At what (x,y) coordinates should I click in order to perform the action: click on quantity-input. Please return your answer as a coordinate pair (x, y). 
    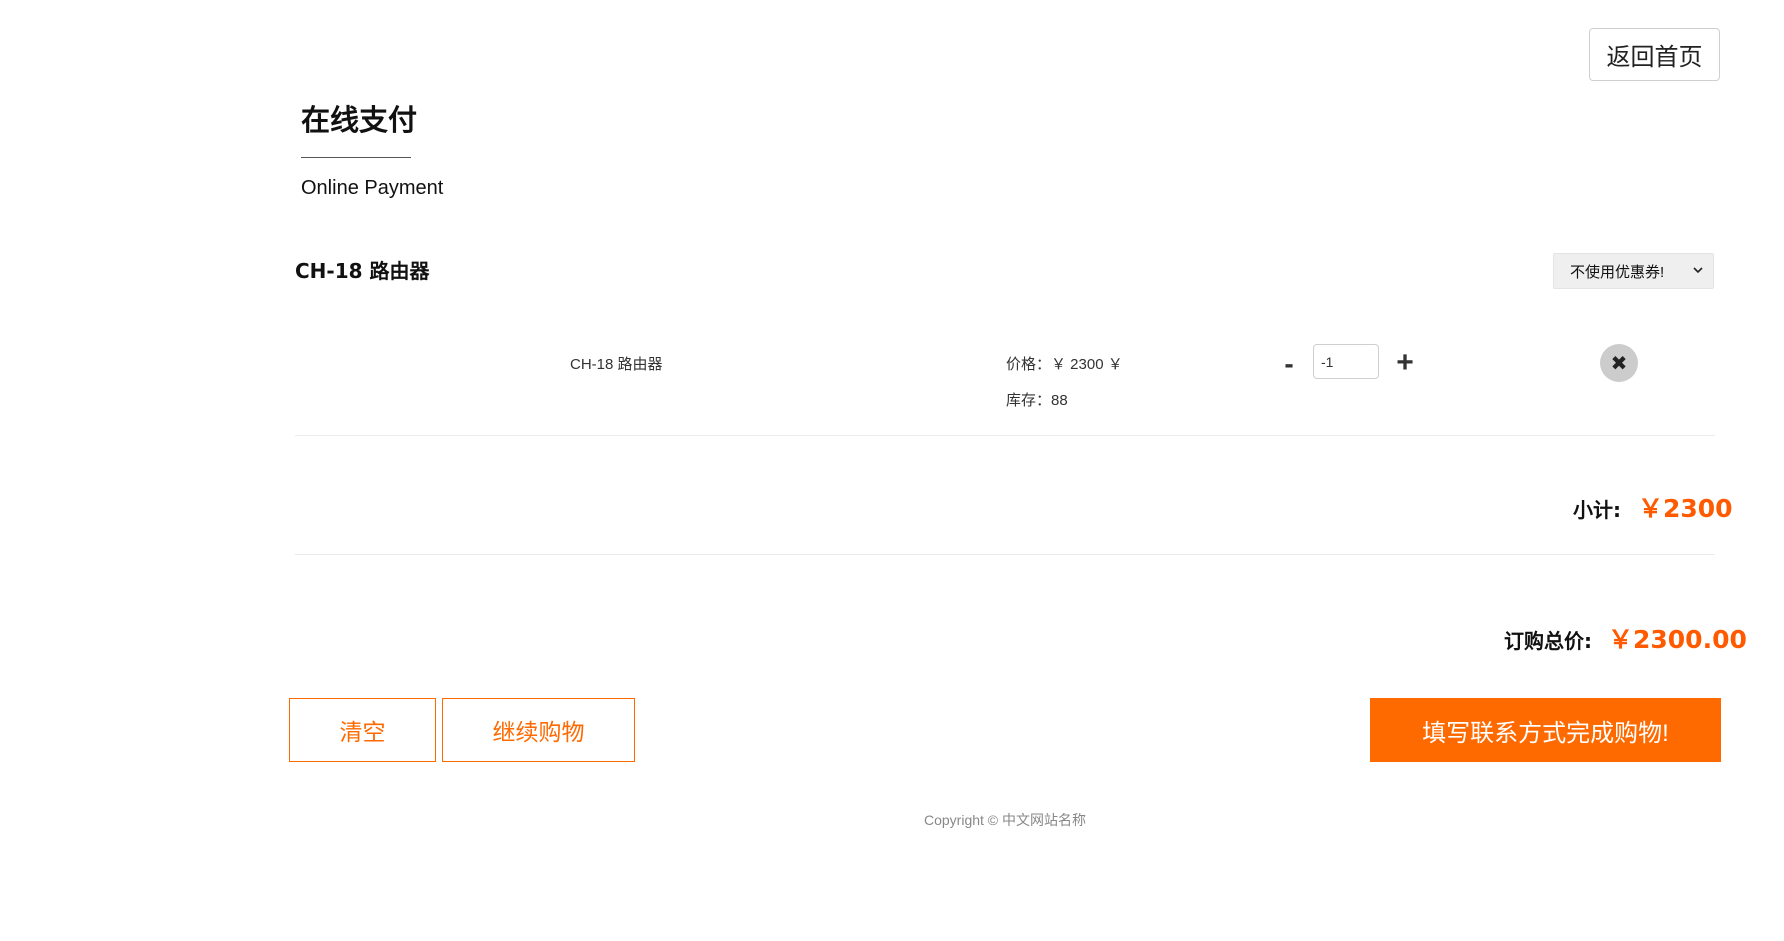
    Looking at the image, I should click on (1346, 361).